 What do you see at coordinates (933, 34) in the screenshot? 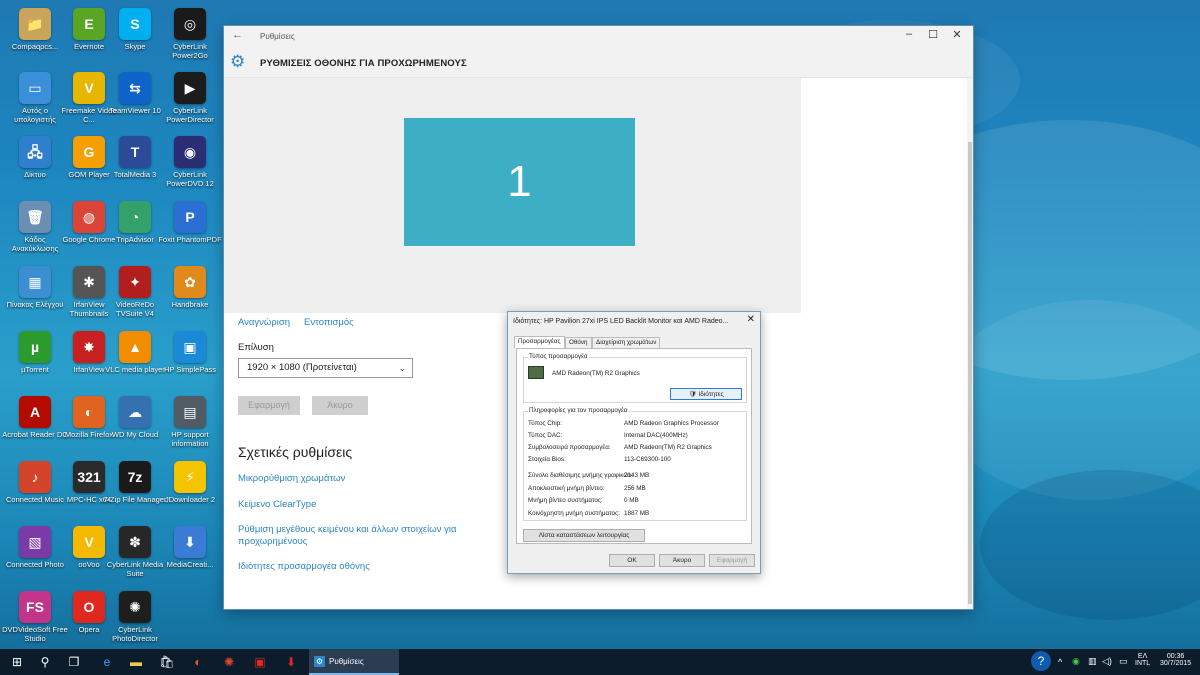
I see `maximize-button: ☐` at bounding box center [933, 34].